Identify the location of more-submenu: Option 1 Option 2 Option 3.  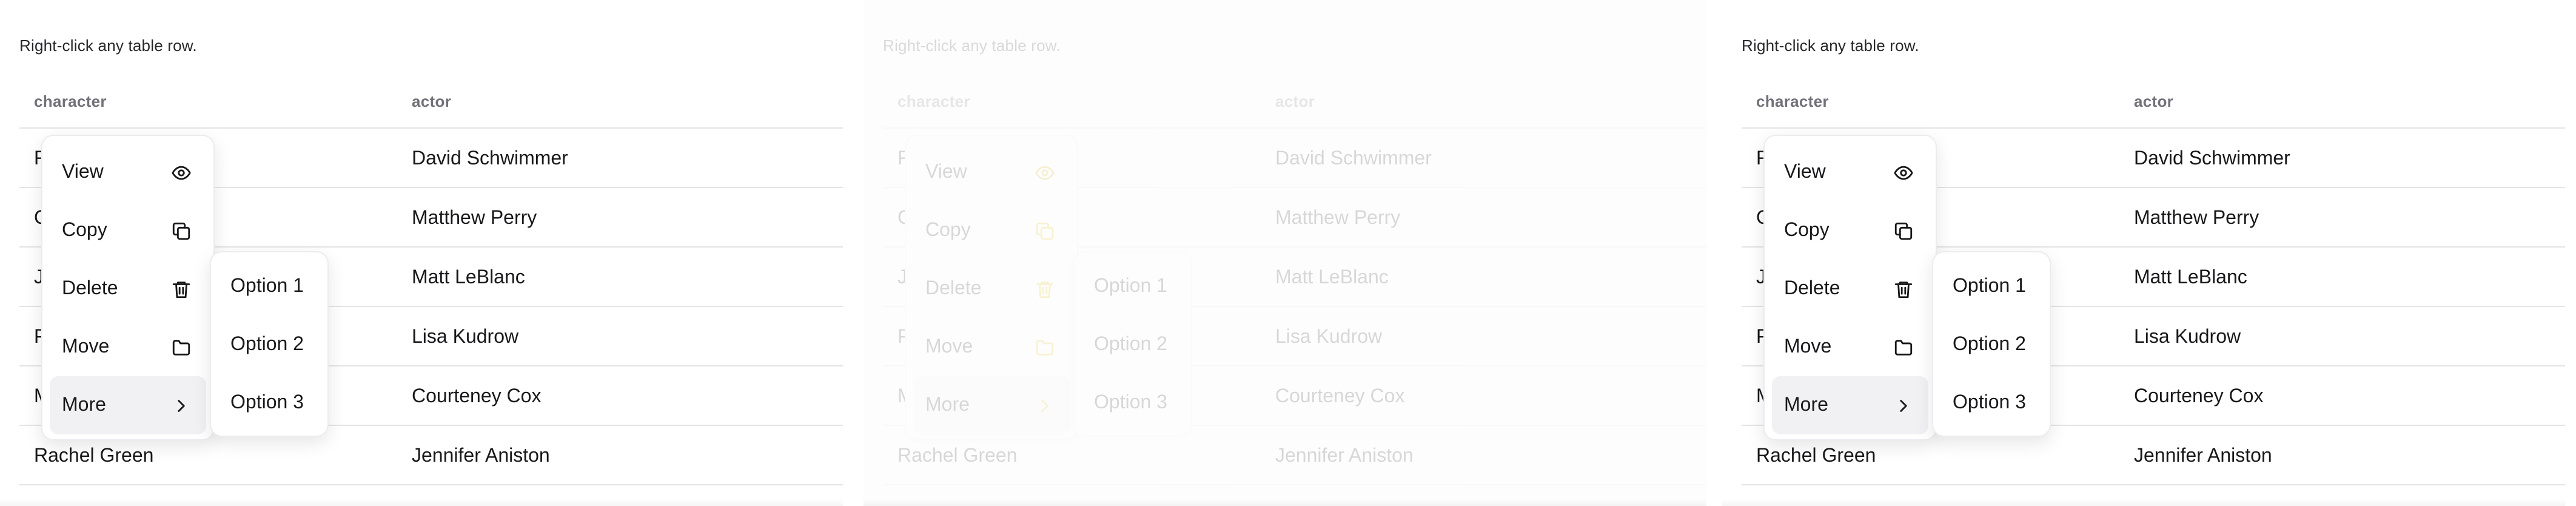
(1991, 344).